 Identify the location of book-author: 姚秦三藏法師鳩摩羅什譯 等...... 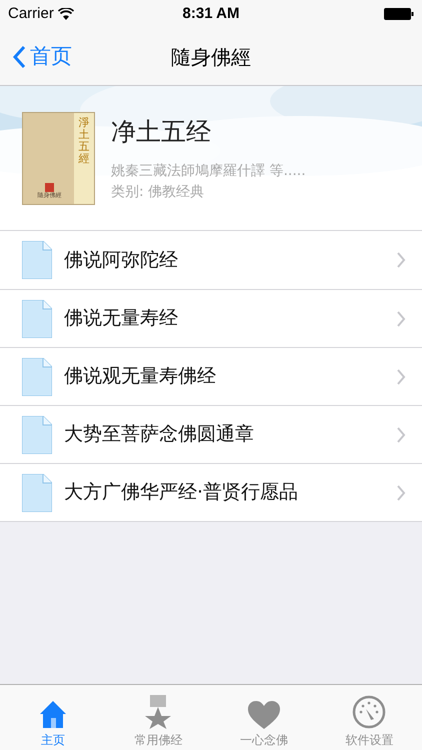
(208, 171).